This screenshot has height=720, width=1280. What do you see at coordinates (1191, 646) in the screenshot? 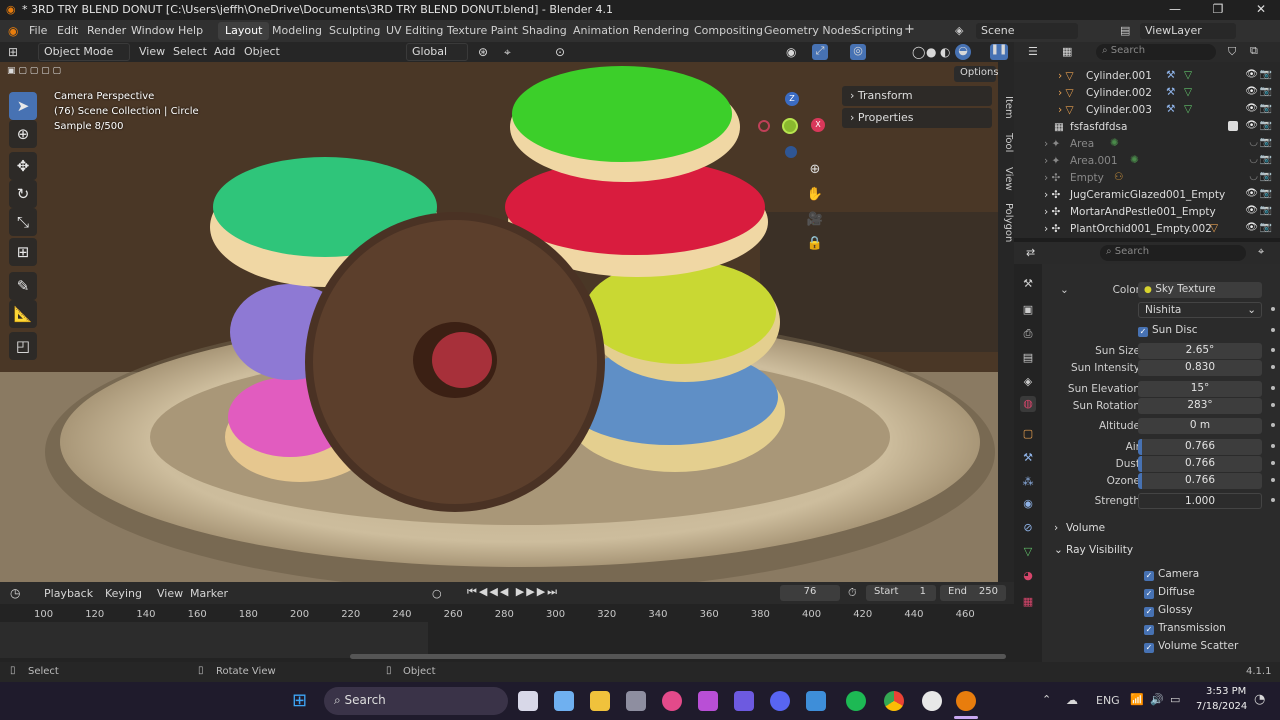
I see `ray-checkbox: ✓ Volume Scatter` at bounding box center [1191, 646].